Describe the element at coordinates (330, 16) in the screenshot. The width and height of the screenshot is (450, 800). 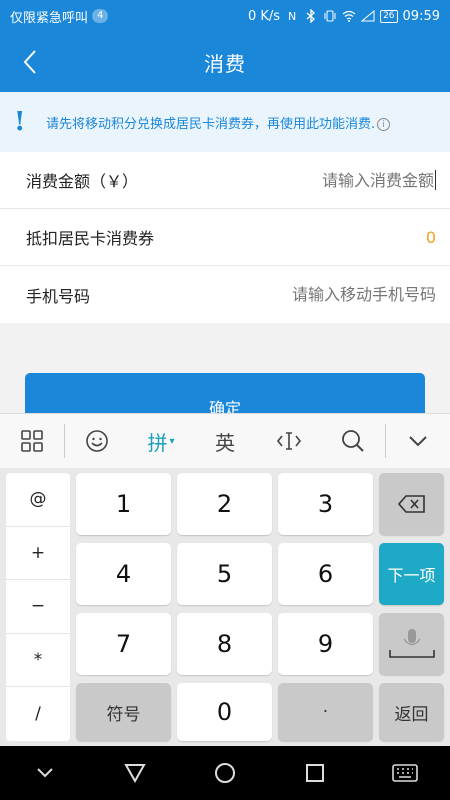
I see `vibrate-icon` at that location.